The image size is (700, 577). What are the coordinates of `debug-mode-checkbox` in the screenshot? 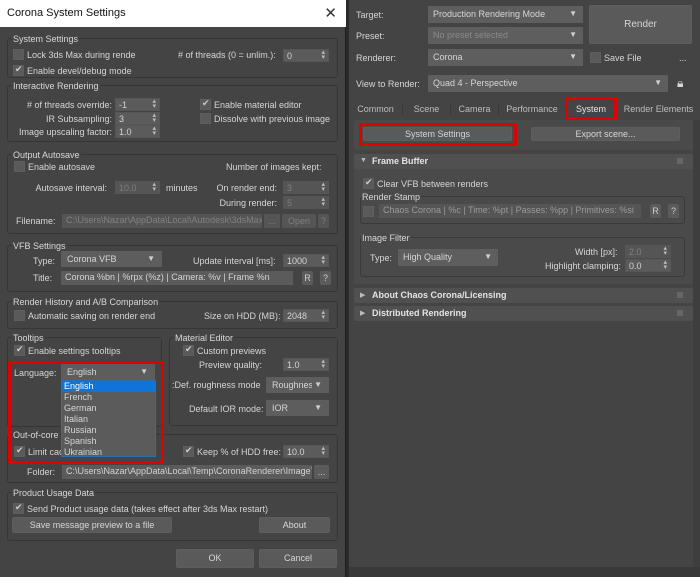 It's located at (18, 70).